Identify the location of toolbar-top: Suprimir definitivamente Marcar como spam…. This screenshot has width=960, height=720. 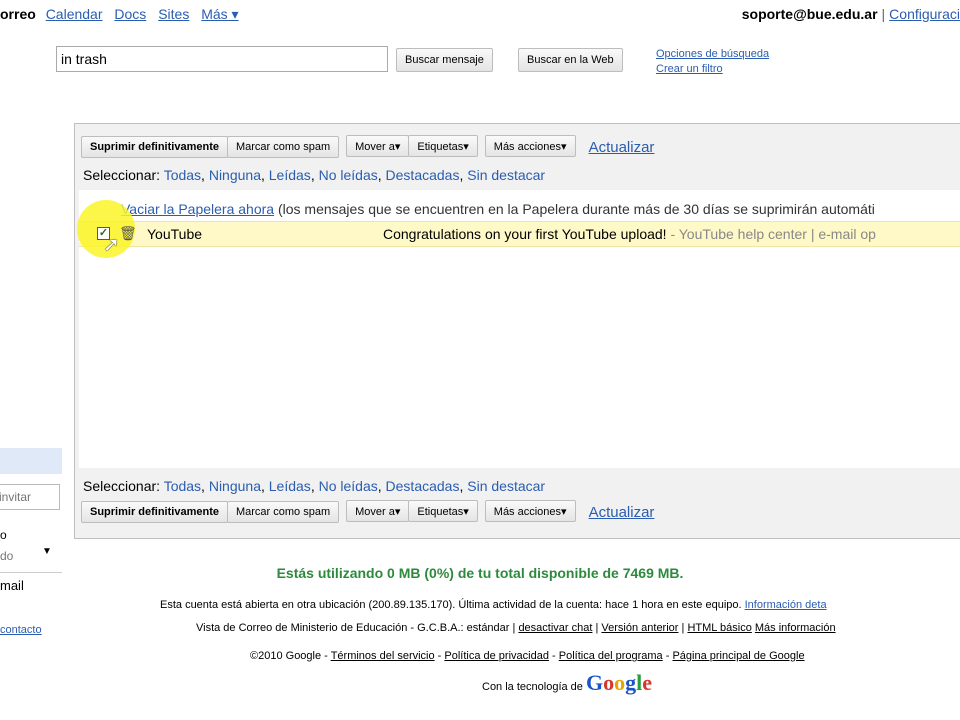
(367, 146).